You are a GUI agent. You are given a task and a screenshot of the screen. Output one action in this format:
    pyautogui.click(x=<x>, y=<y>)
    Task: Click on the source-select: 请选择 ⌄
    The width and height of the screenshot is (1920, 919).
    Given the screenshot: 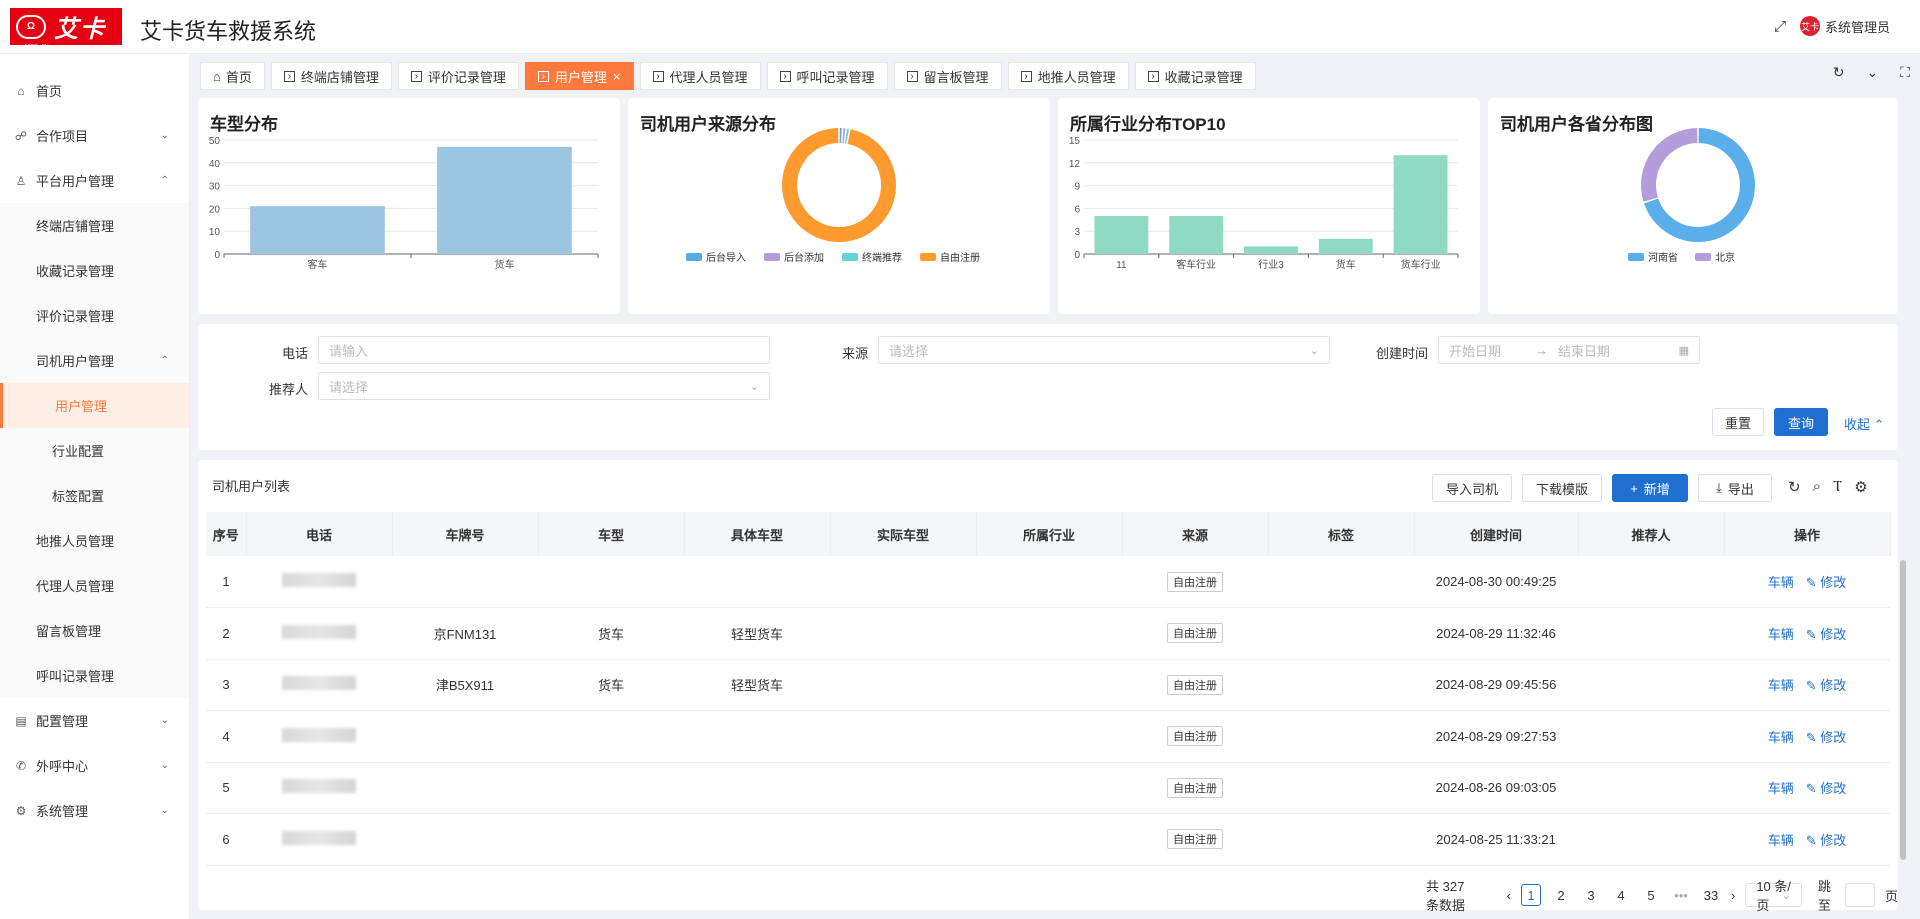 What is the action you would take?
    pyautogui.click(x=1104, y=350)
    